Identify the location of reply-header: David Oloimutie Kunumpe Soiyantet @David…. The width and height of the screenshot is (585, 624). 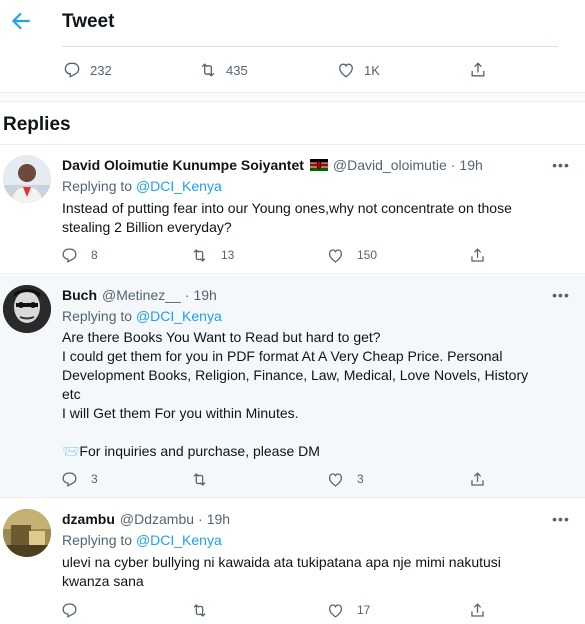
(272, 165).